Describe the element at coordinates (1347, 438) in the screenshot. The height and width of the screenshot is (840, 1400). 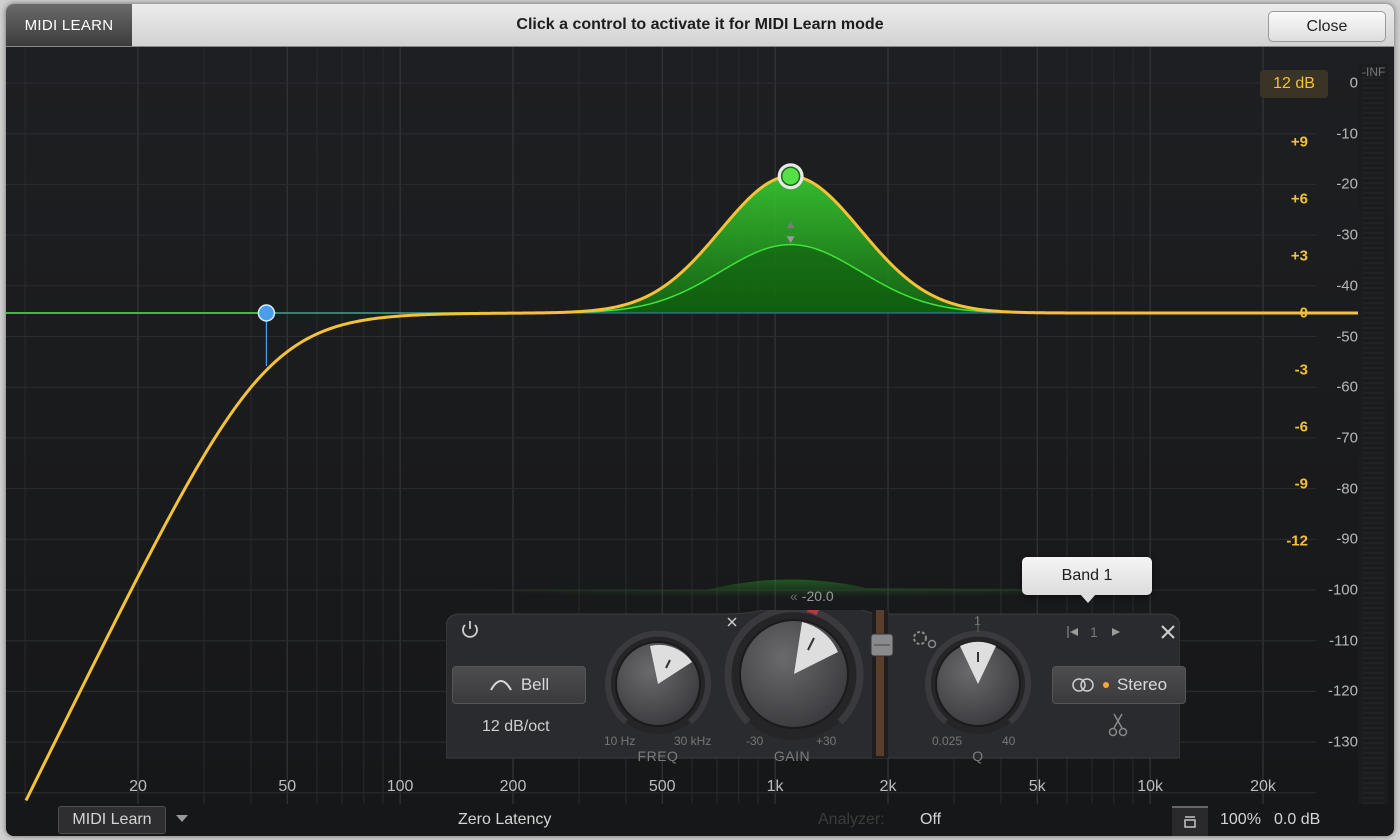
I see `spectrum-scale-label: -70` at that location.